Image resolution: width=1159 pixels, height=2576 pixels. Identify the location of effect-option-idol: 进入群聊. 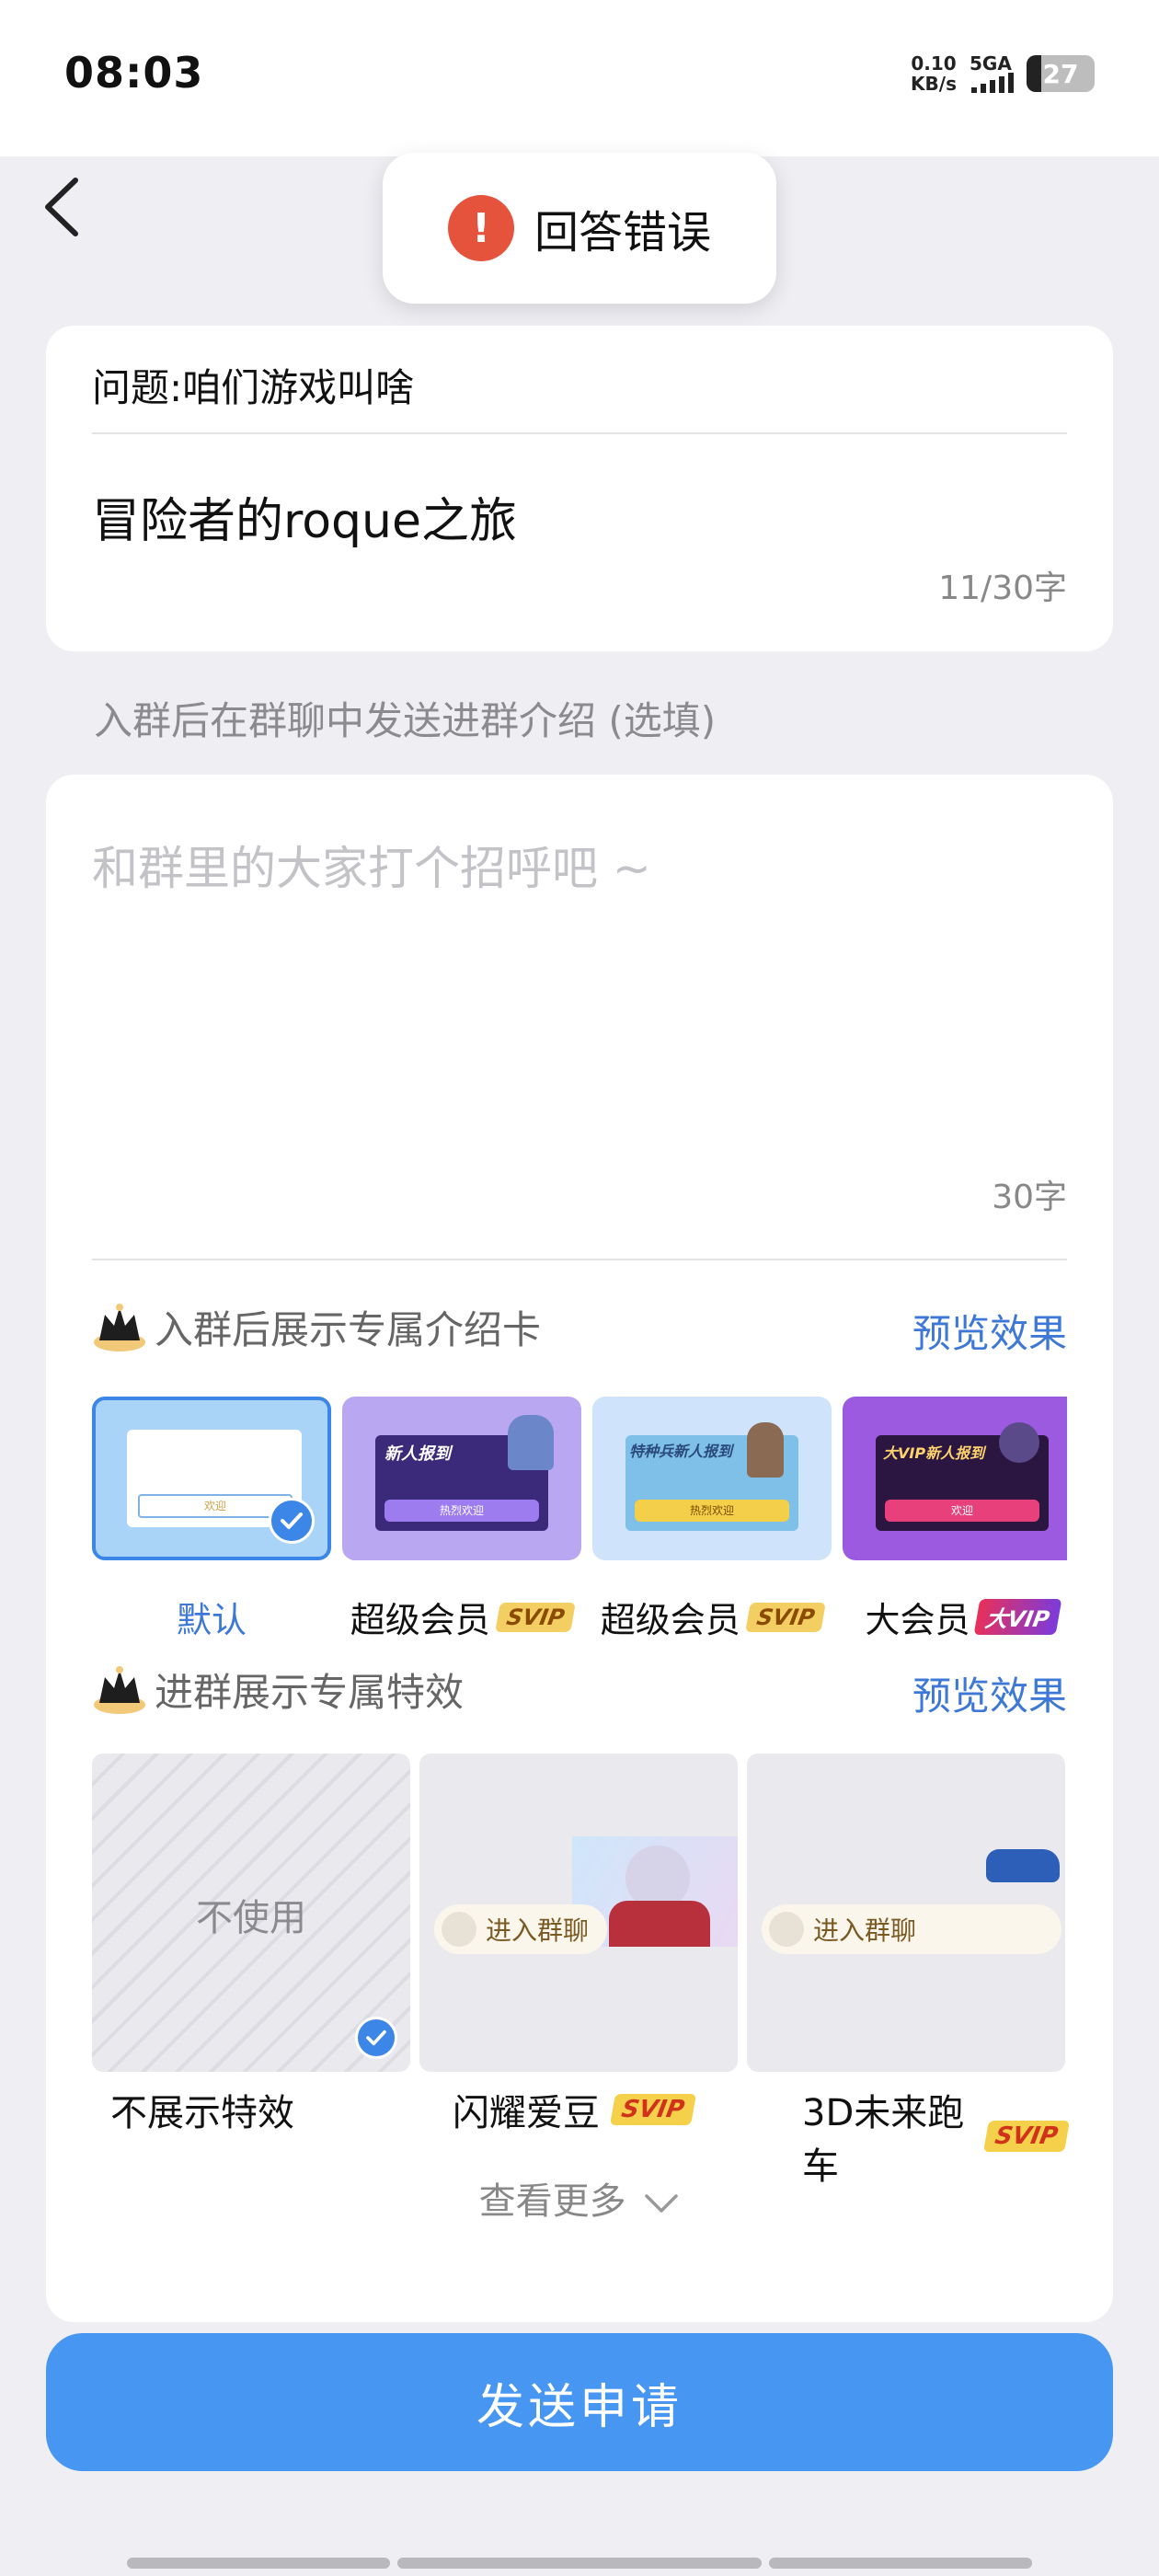
(578, 1913).